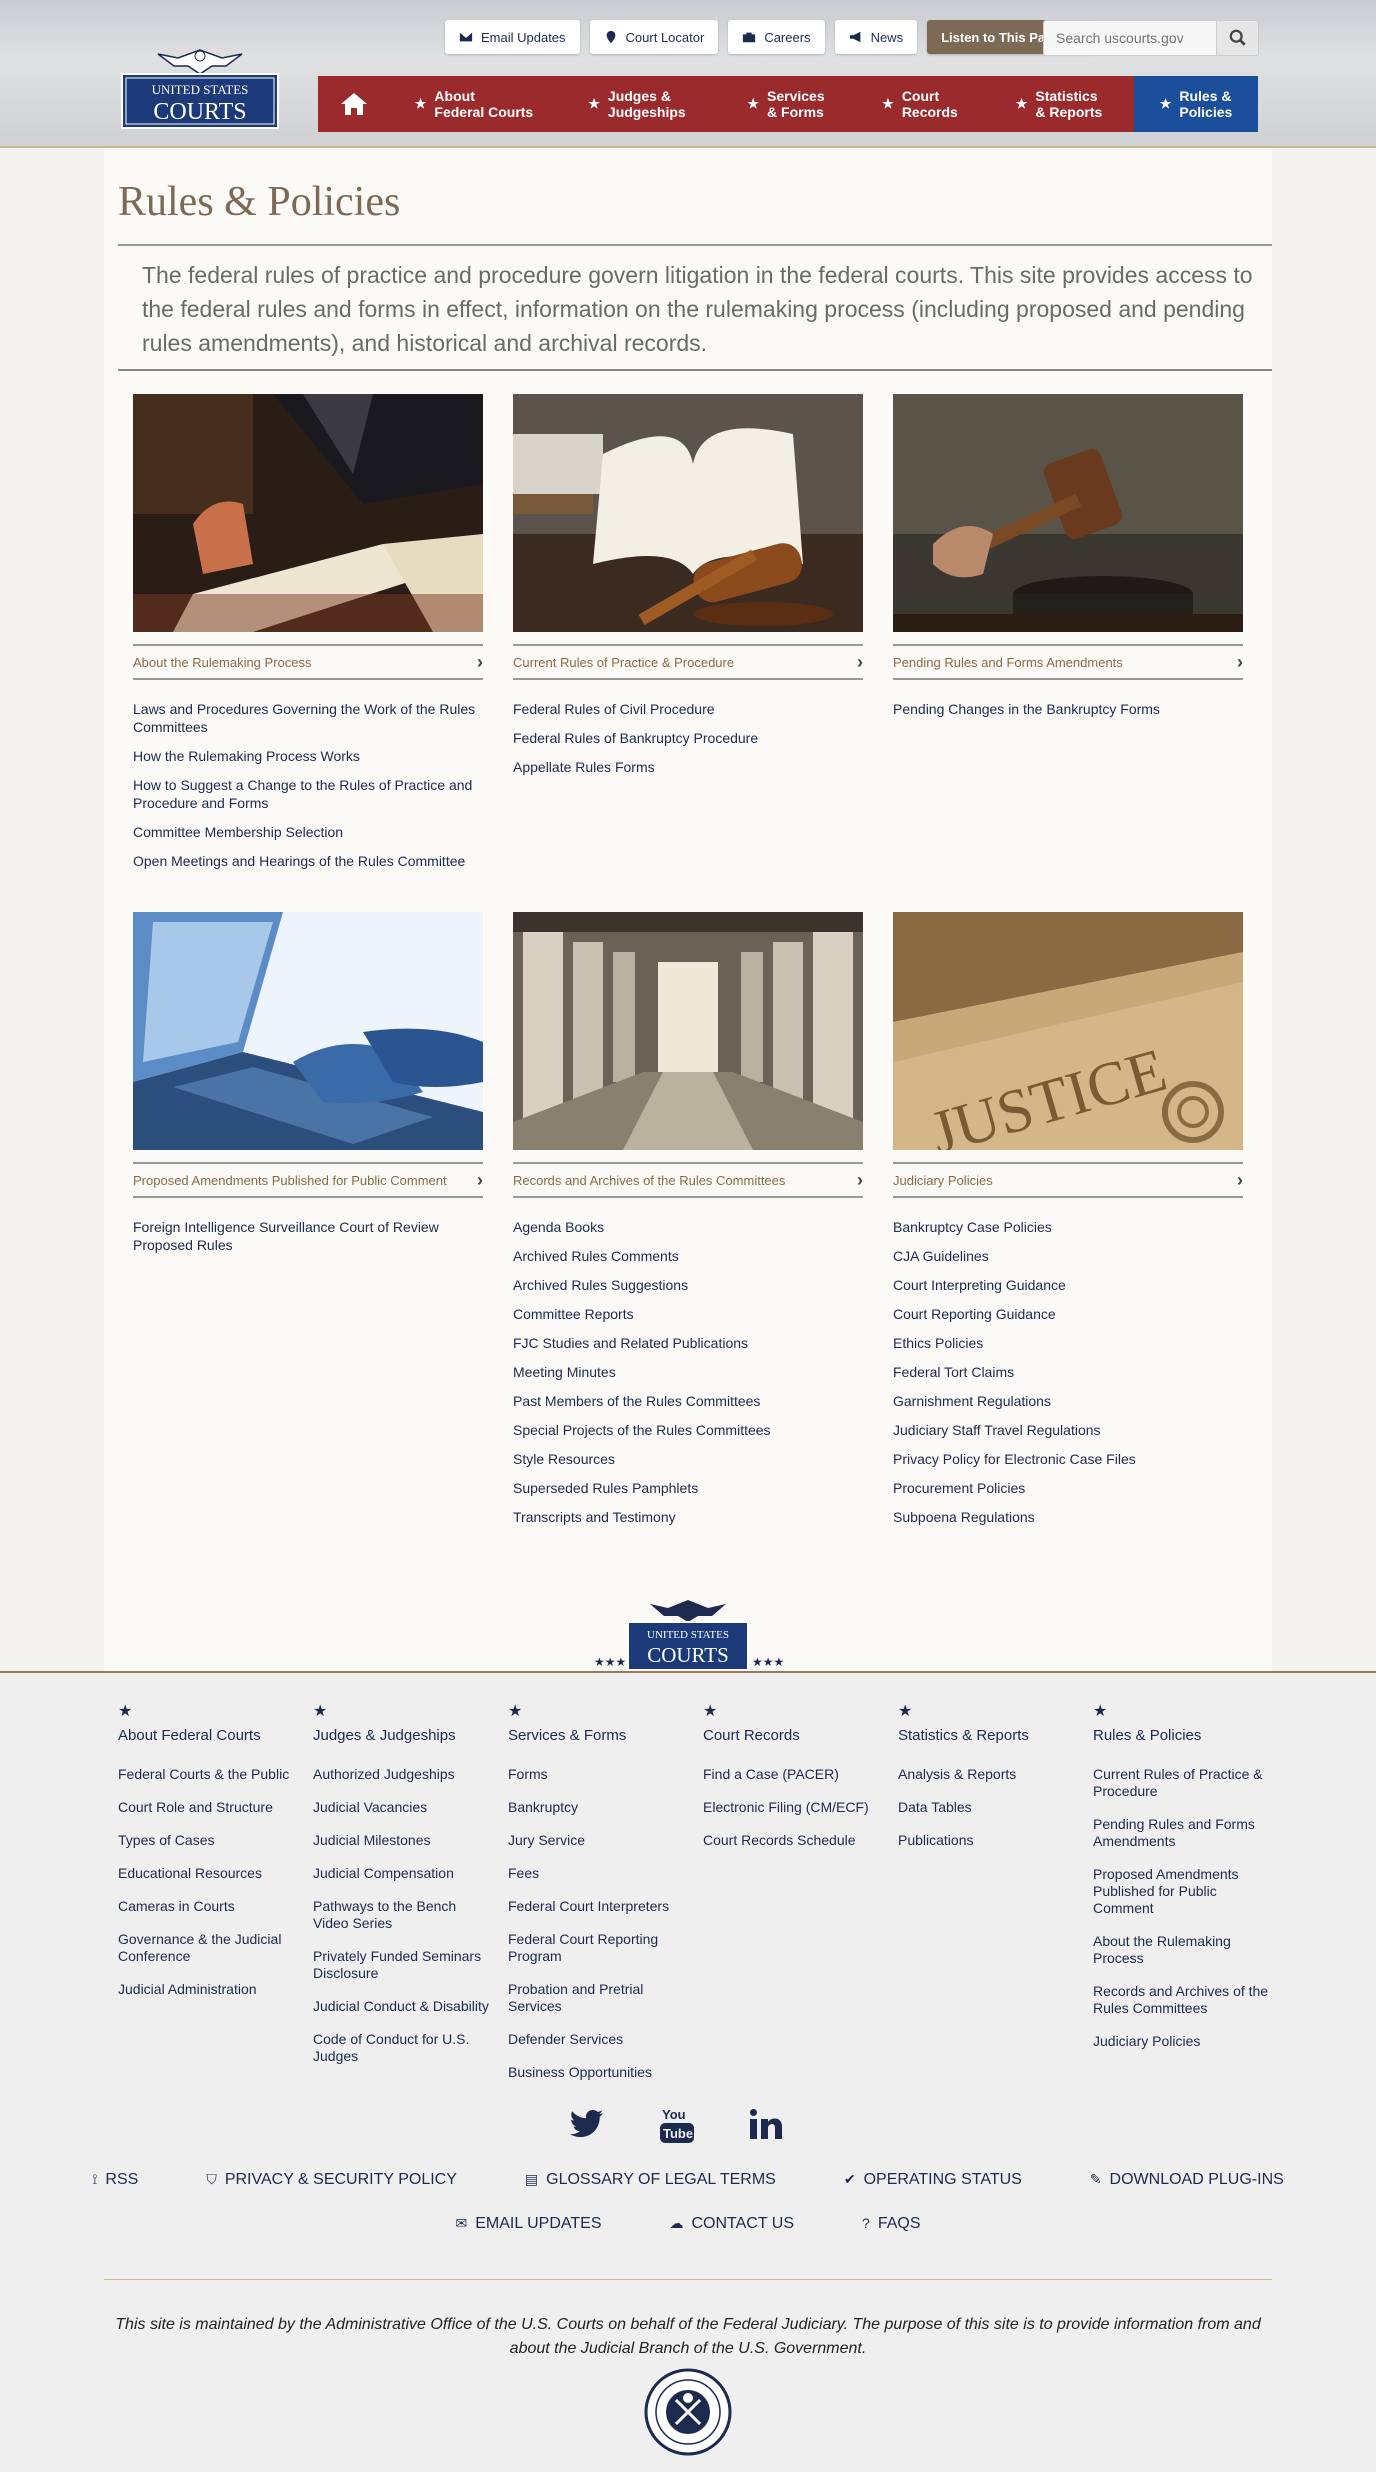 This screenshot has width=1376, height=2472. I want to click on news-button: News, so click(876, 37).